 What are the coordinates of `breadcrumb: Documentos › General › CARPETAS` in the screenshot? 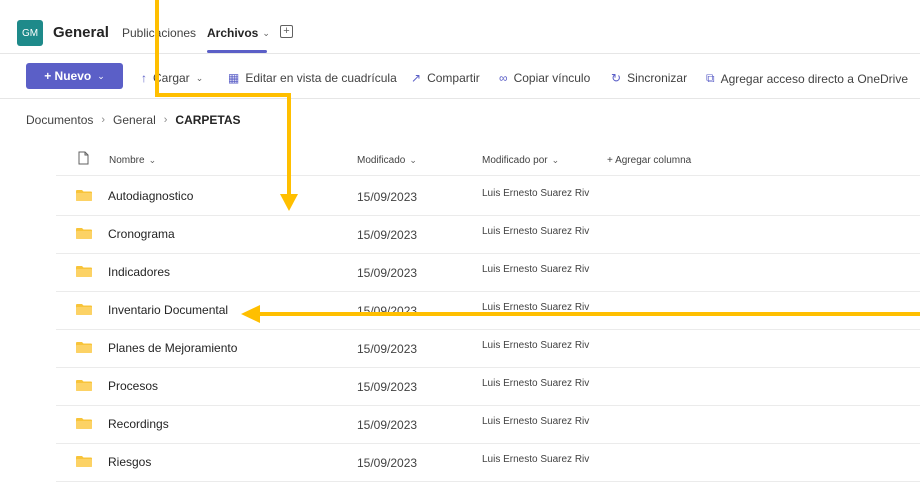 It's located at (133, 120).